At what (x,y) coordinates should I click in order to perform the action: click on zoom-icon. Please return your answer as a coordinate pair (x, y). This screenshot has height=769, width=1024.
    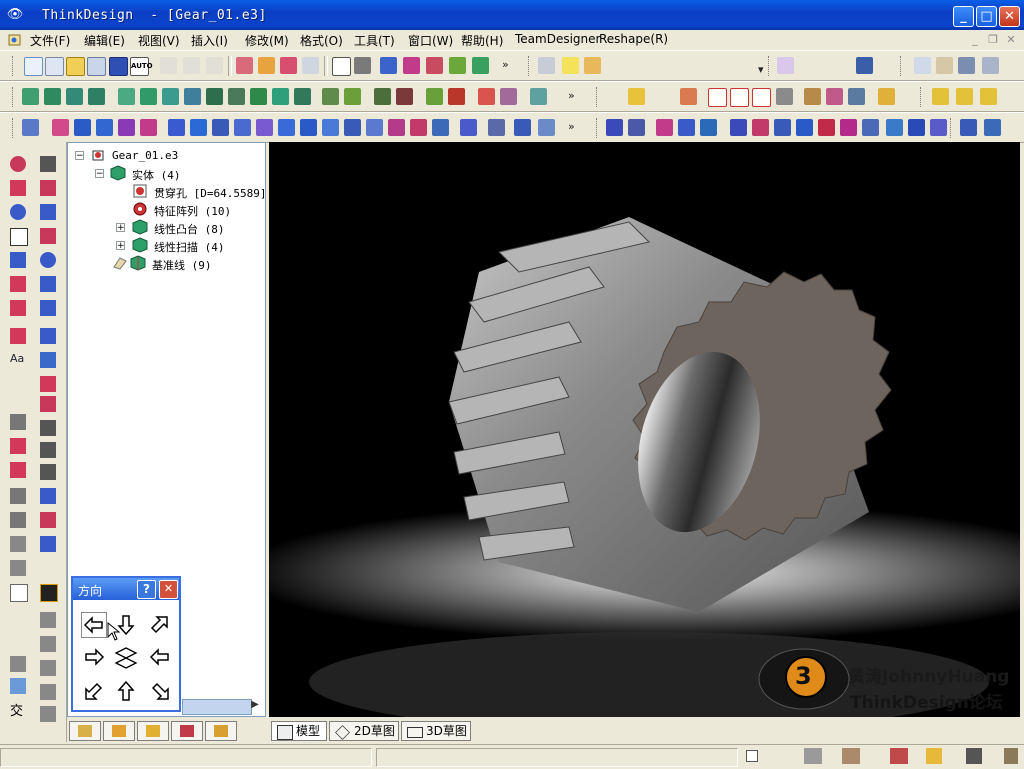
    Looking at the image, I should click on (310, 65).